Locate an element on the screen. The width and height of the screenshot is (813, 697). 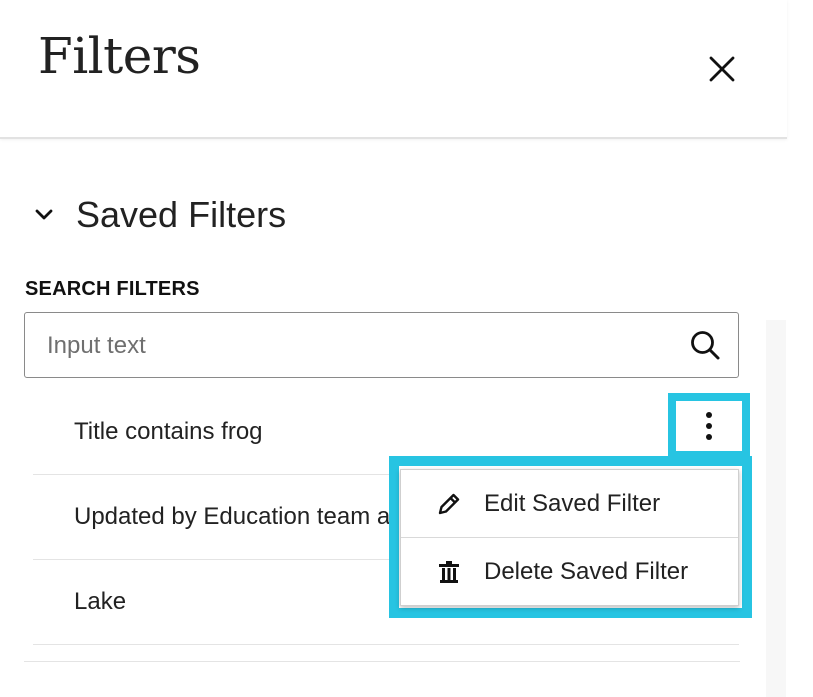
search-input is located at coordinates (357, 346).